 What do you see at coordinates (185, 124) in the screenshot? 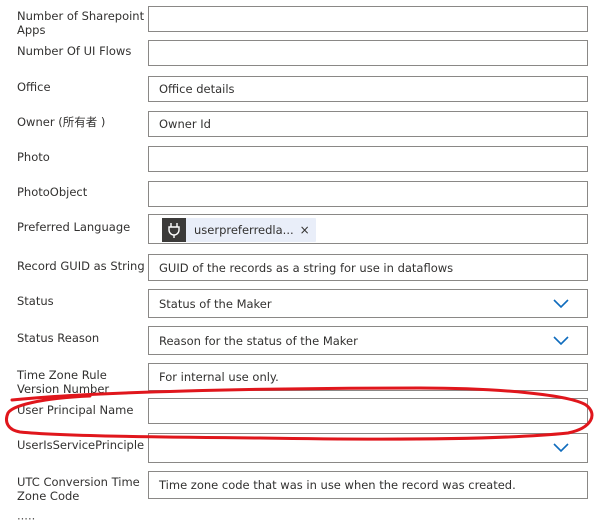
I see `owner-value: Owner Id` at bounding box center [185, 124].